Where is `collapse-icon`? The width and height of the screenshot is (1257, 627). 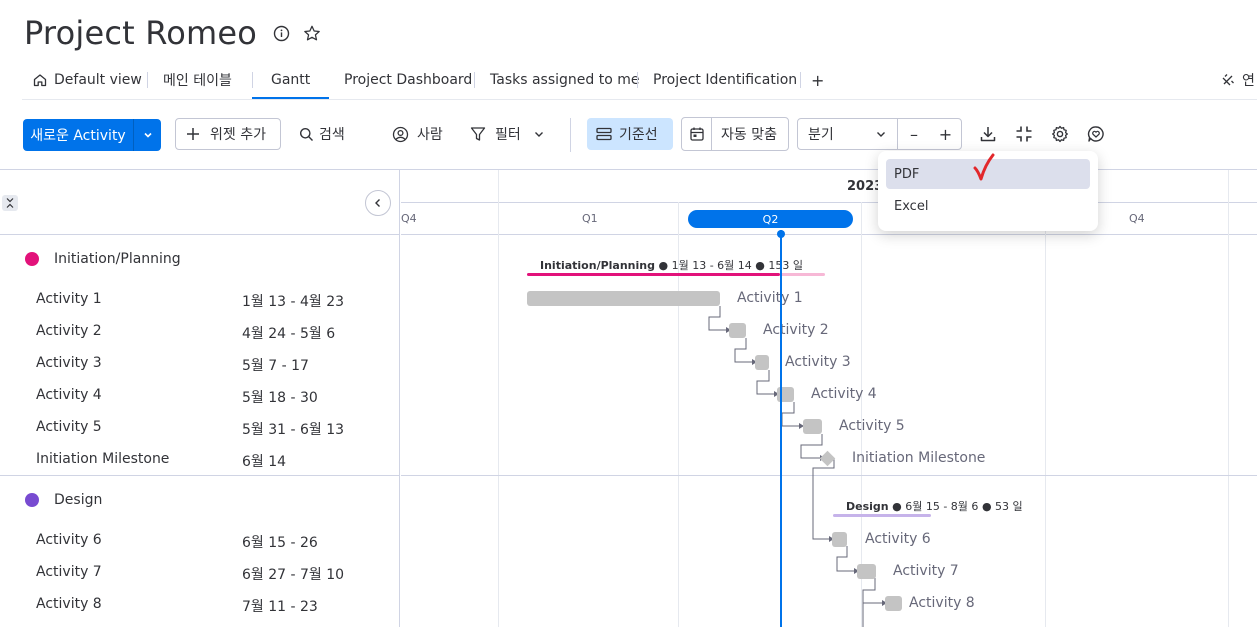 collapse-icon is located at coordinates (1024, 134).